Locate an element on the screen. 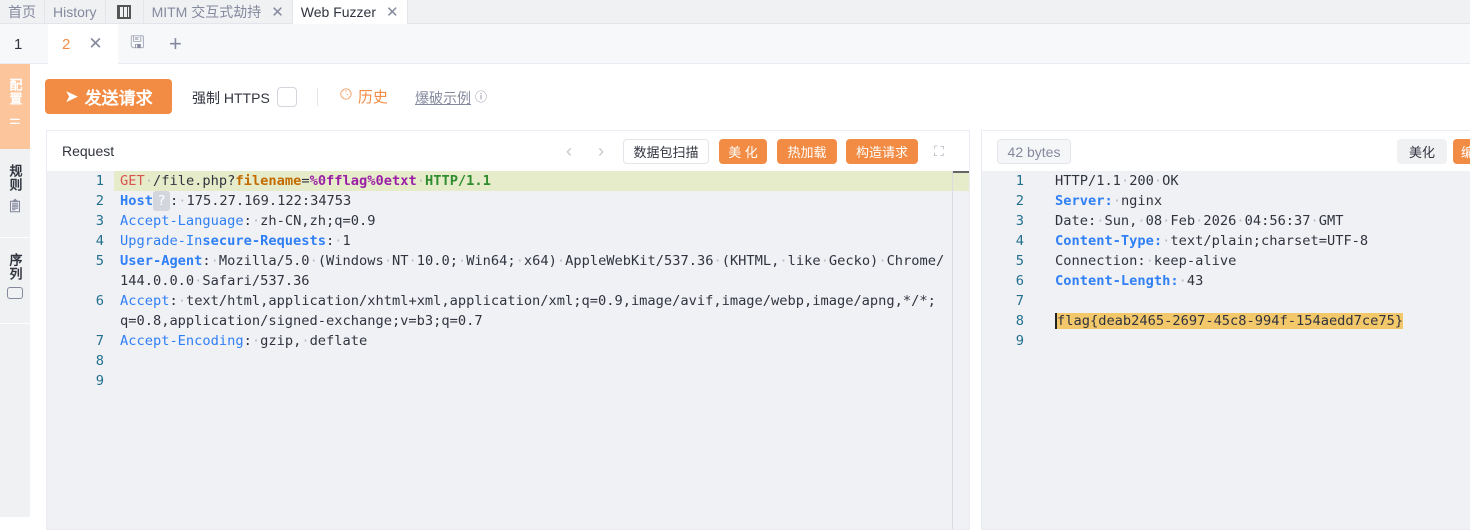  tab-label: 首页 is located at coordinates (22, 12).